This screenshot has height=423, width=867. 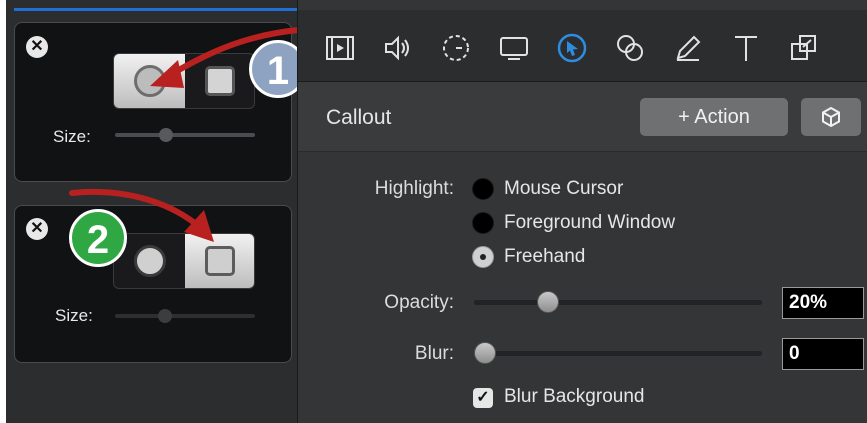 I want to click on cube-icon, so click(x=831, y=117).